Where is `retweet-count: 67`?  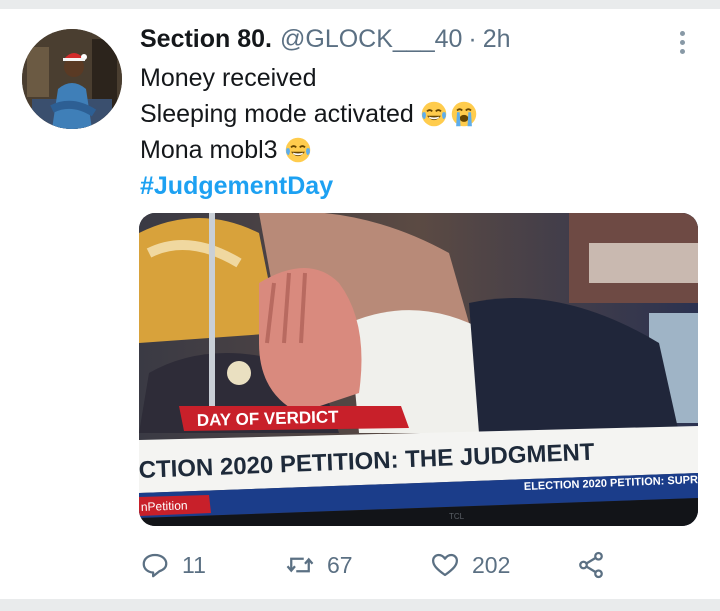 retweet-count: 67 is located at coordinates (340, 564).